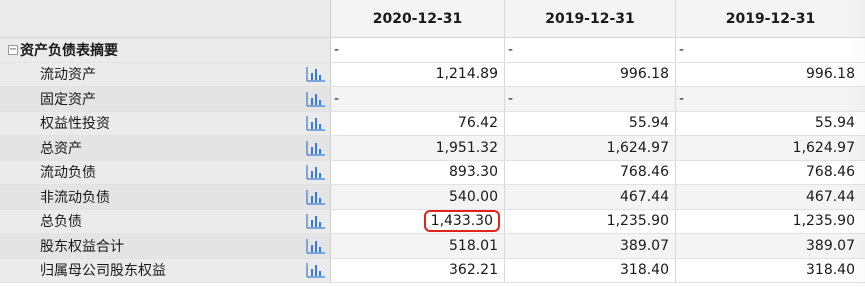 The image size is (865, 287). Describe the element at coordinates (68, 173) in the screenshot. I see `row-label: 流动负债` at that location.